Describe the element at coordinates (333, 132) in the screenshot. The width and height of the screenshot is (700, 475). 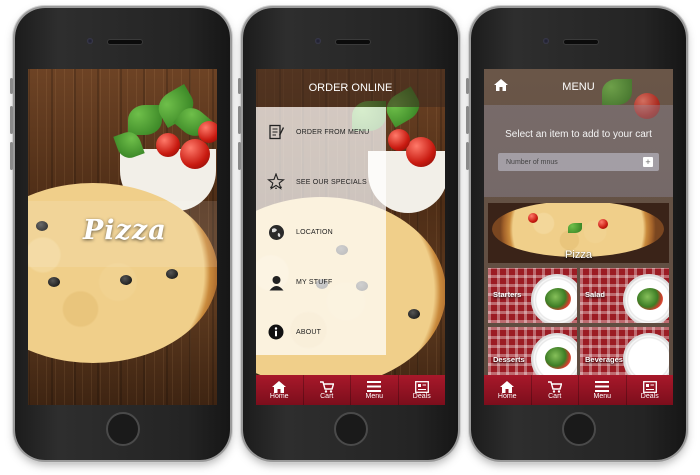
I see `menu-item-label: ORDER FROM MENU` at that location.